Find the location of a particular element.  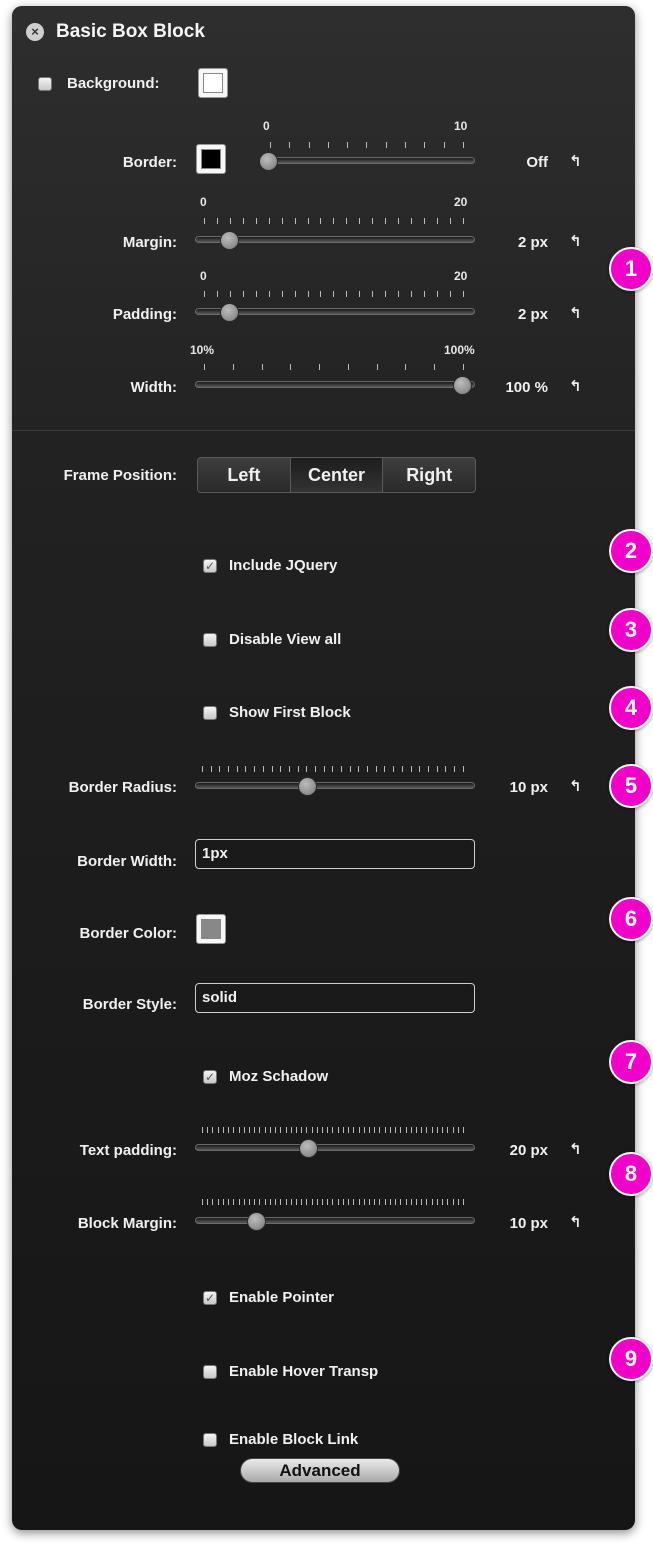

border-color-picker is located at coordinates (211, 929).